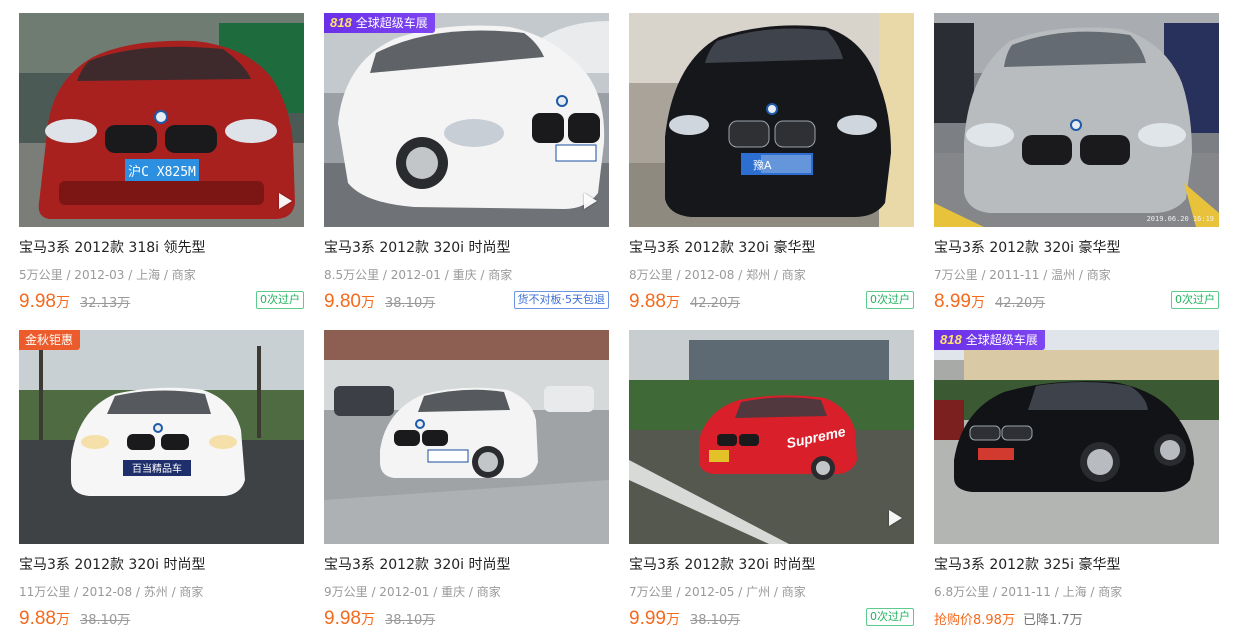  I want to click on return-guarantee-tag: 货不对板·5天包退, so click(561, 300).